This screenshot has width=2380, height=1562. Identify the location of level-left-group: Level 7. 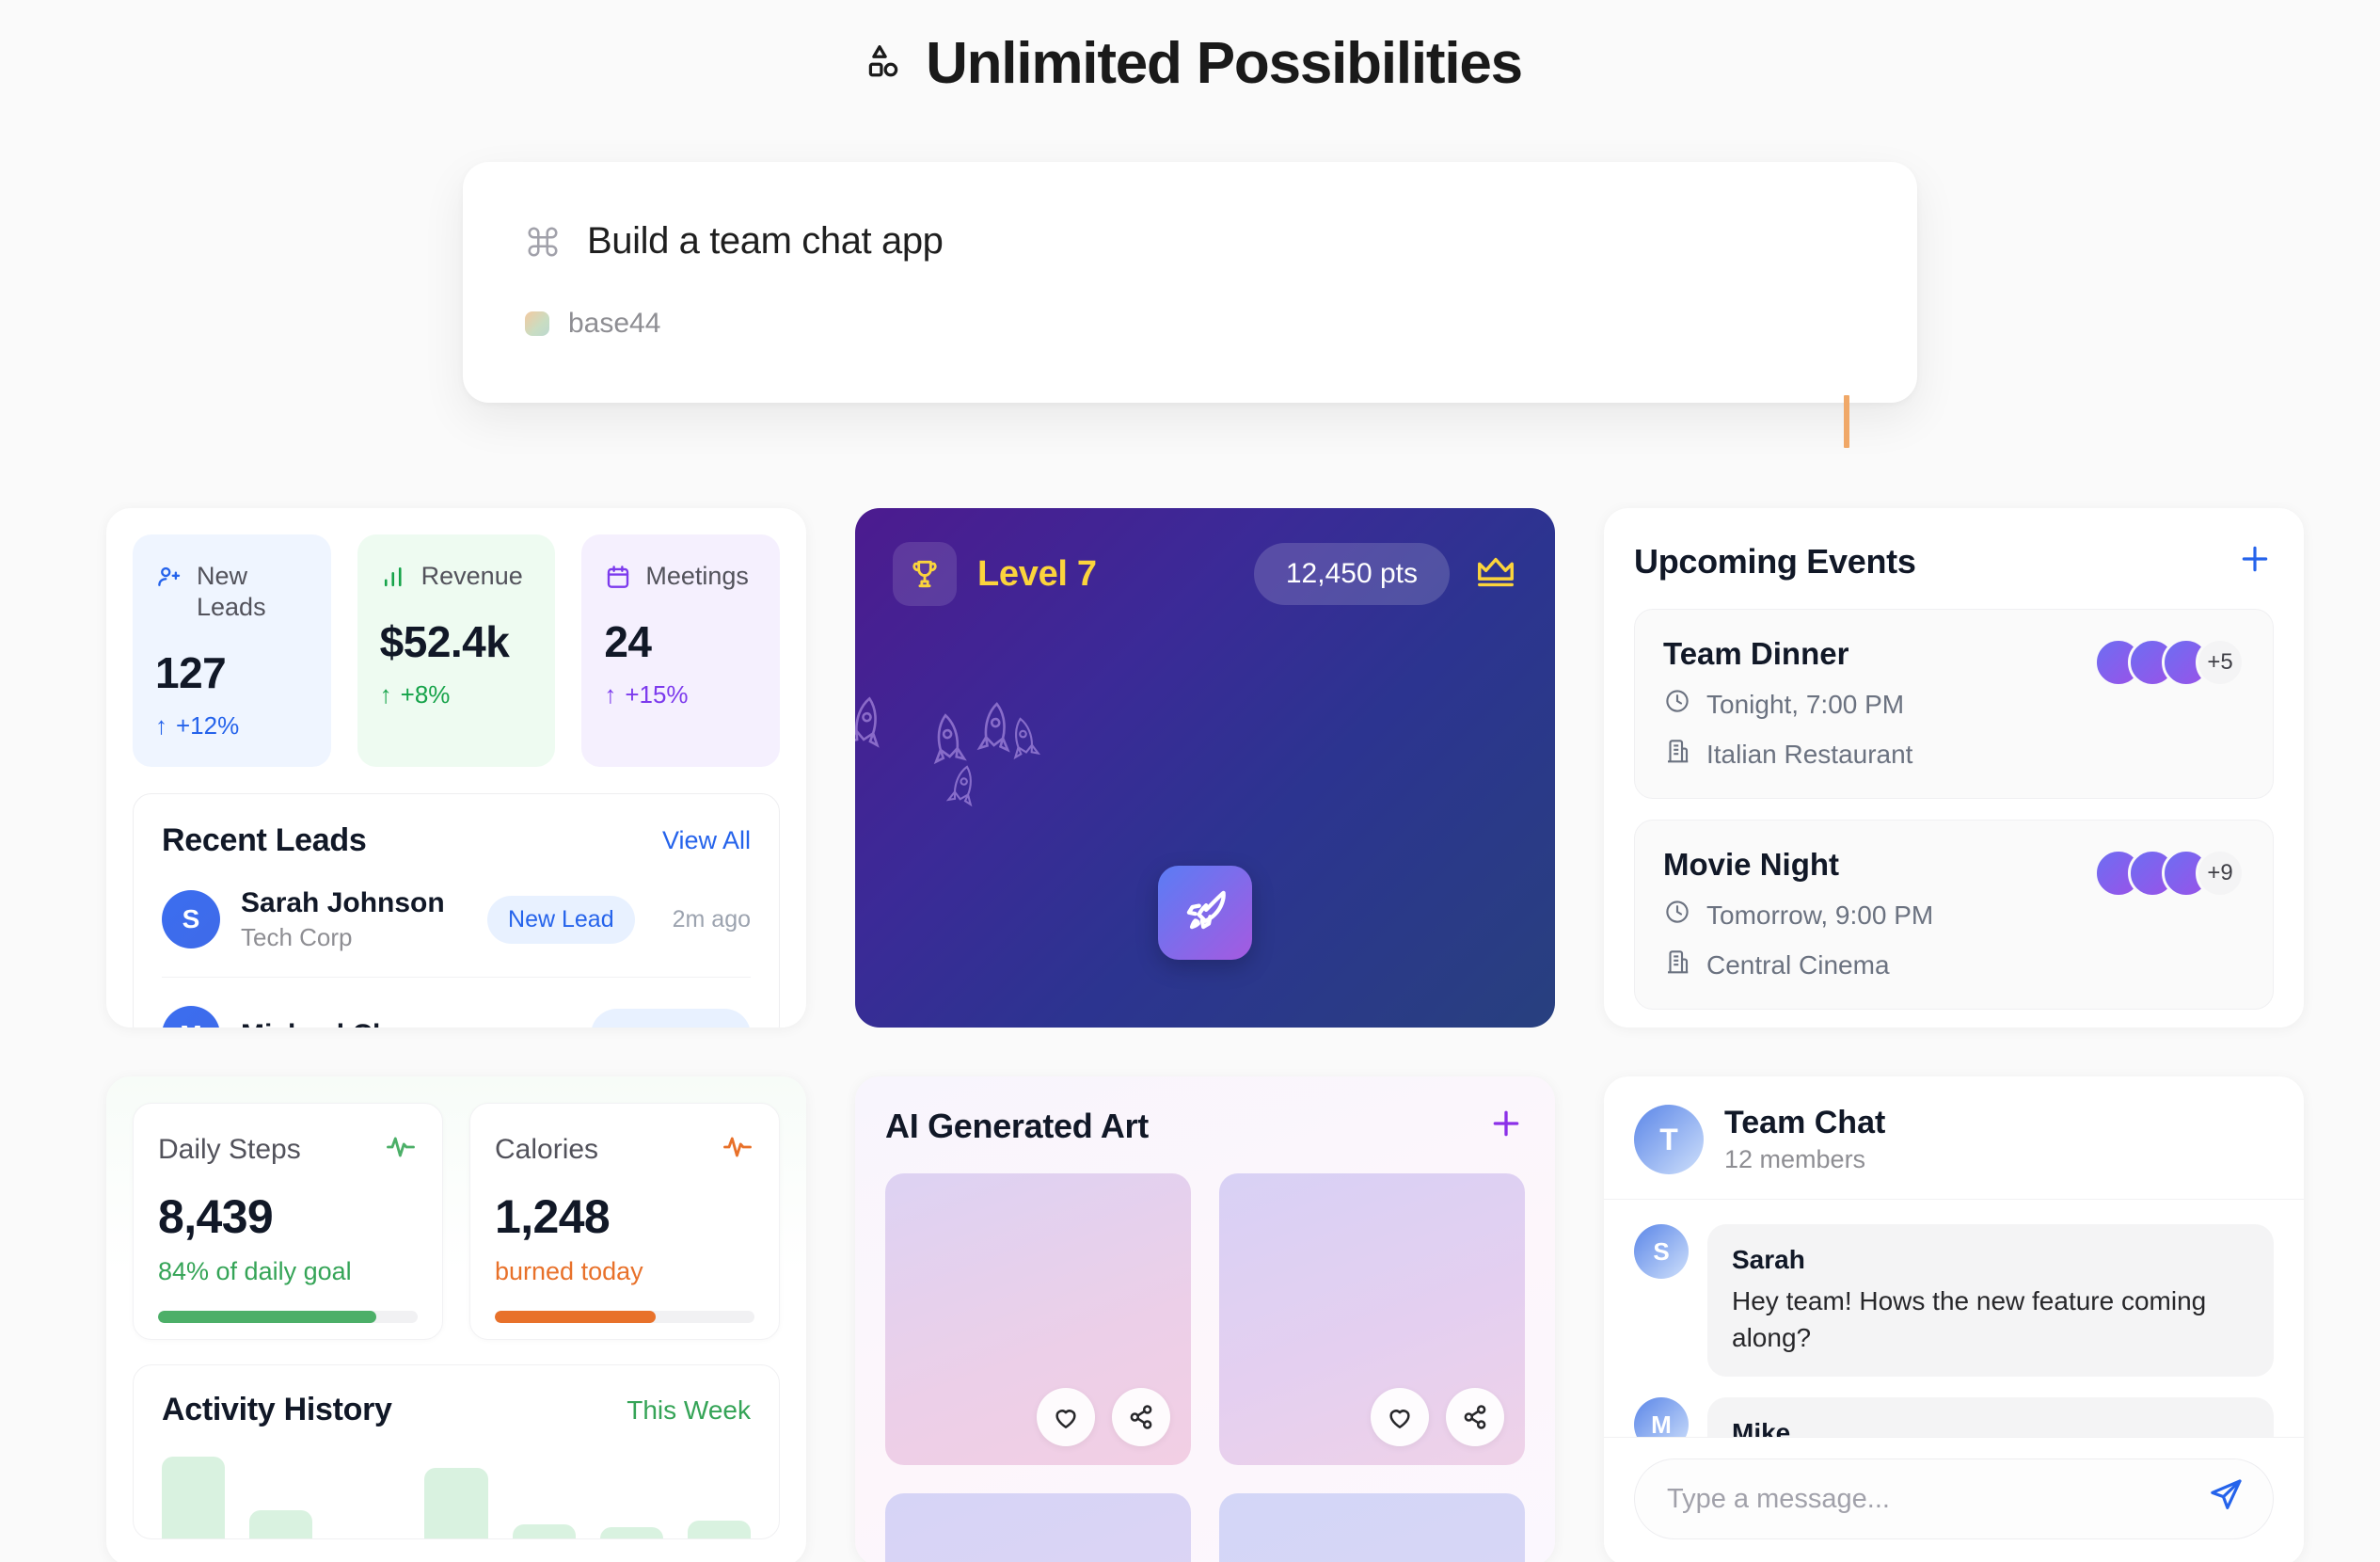
(995, 574).